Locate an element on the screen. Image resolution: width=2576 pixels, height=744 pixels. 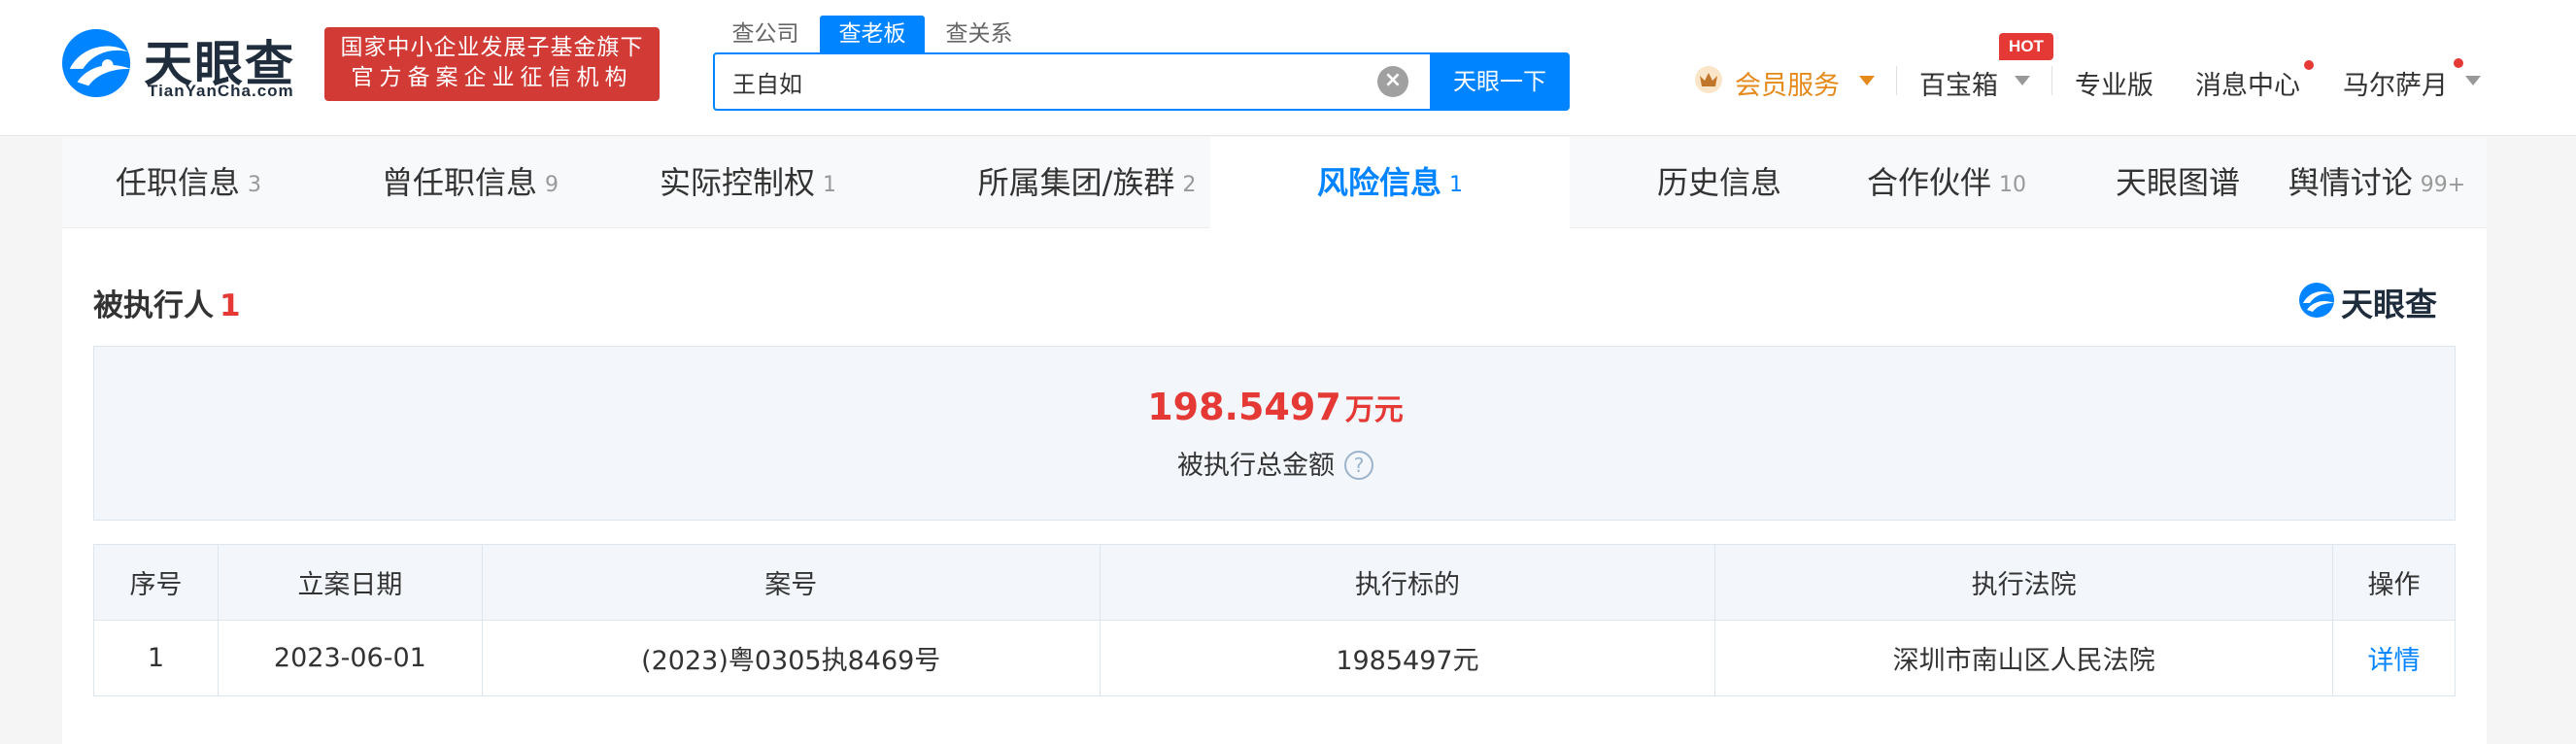
tab-actual-control: 实际控制权 1 is located at coordinates (748, 182).